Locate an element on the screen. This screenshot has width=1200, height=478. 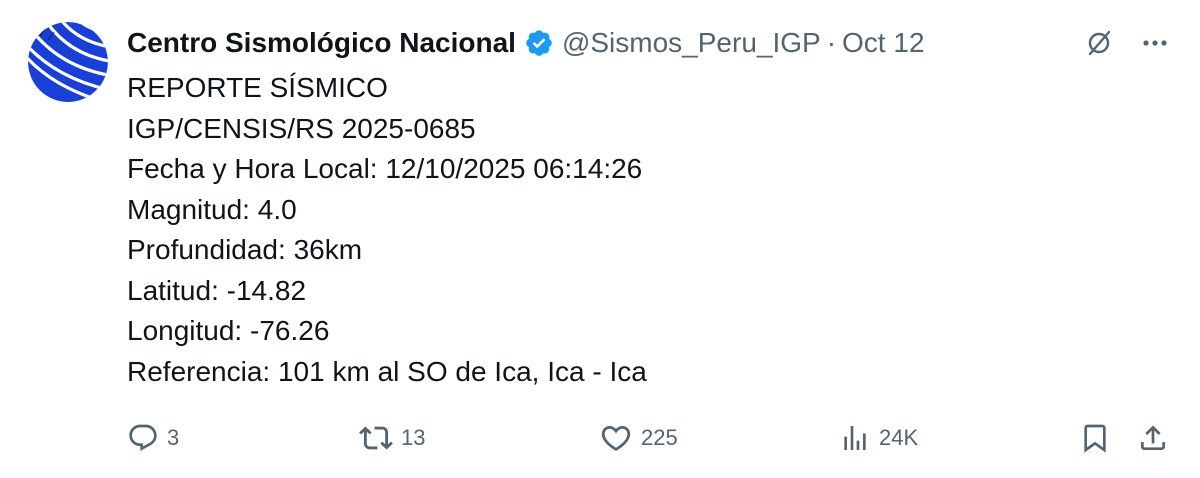
like-button: 225 is located at coordinates (638, 438).